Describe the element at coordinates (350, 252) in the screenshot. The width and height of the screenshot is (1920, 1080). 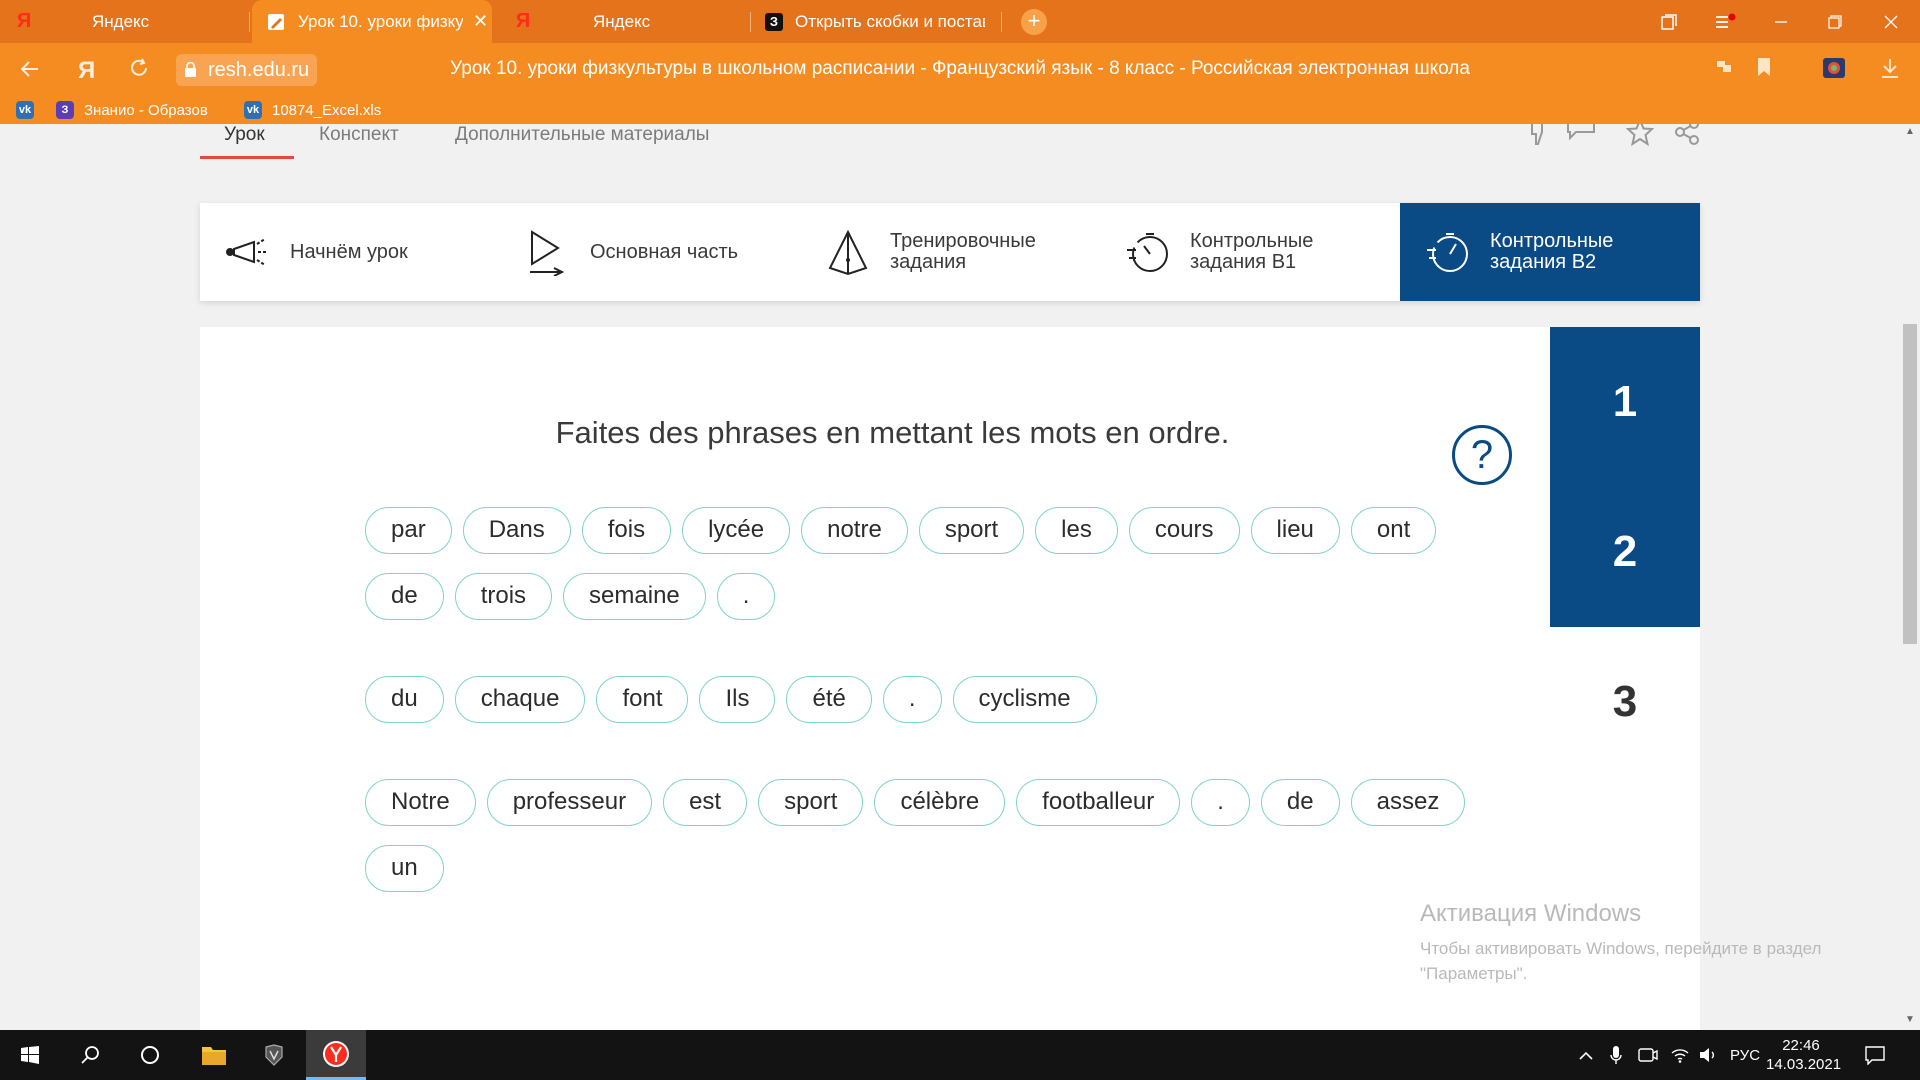
I see `step-start-lesson: Начнём урок` at that location.